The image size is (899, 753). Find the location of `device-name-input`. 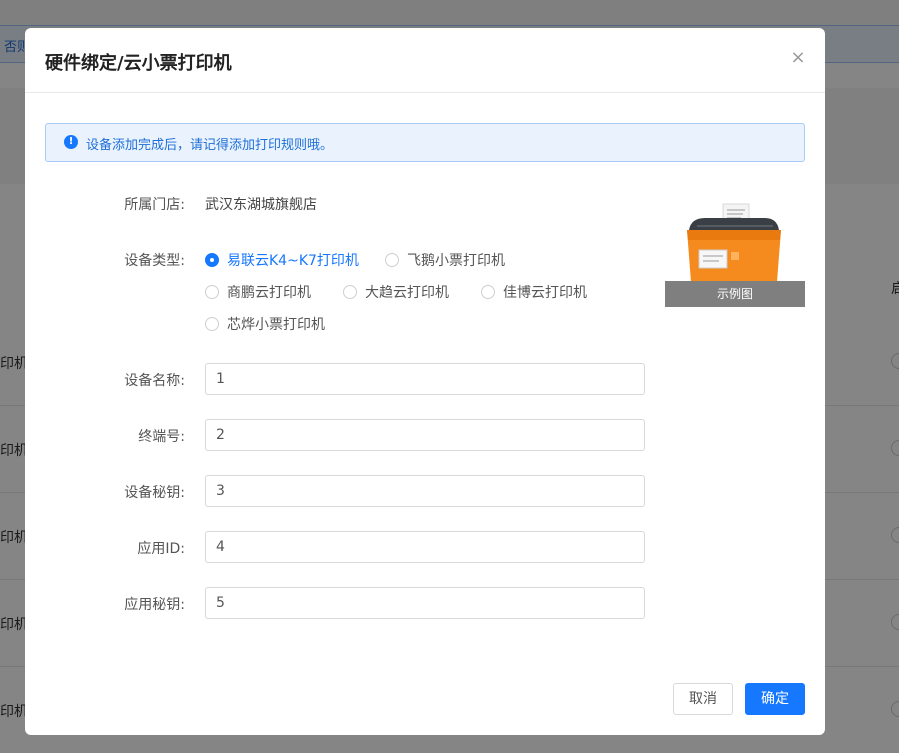

device-name-input is located at coordinates (425, 379).